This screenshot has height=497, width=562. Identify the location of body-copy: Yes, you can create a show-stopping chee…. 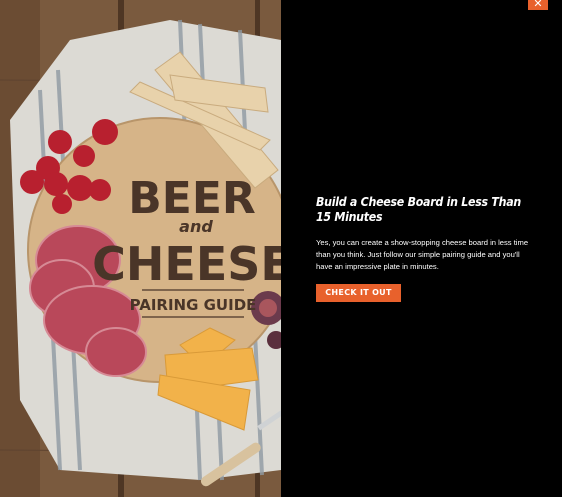
(422, 254).